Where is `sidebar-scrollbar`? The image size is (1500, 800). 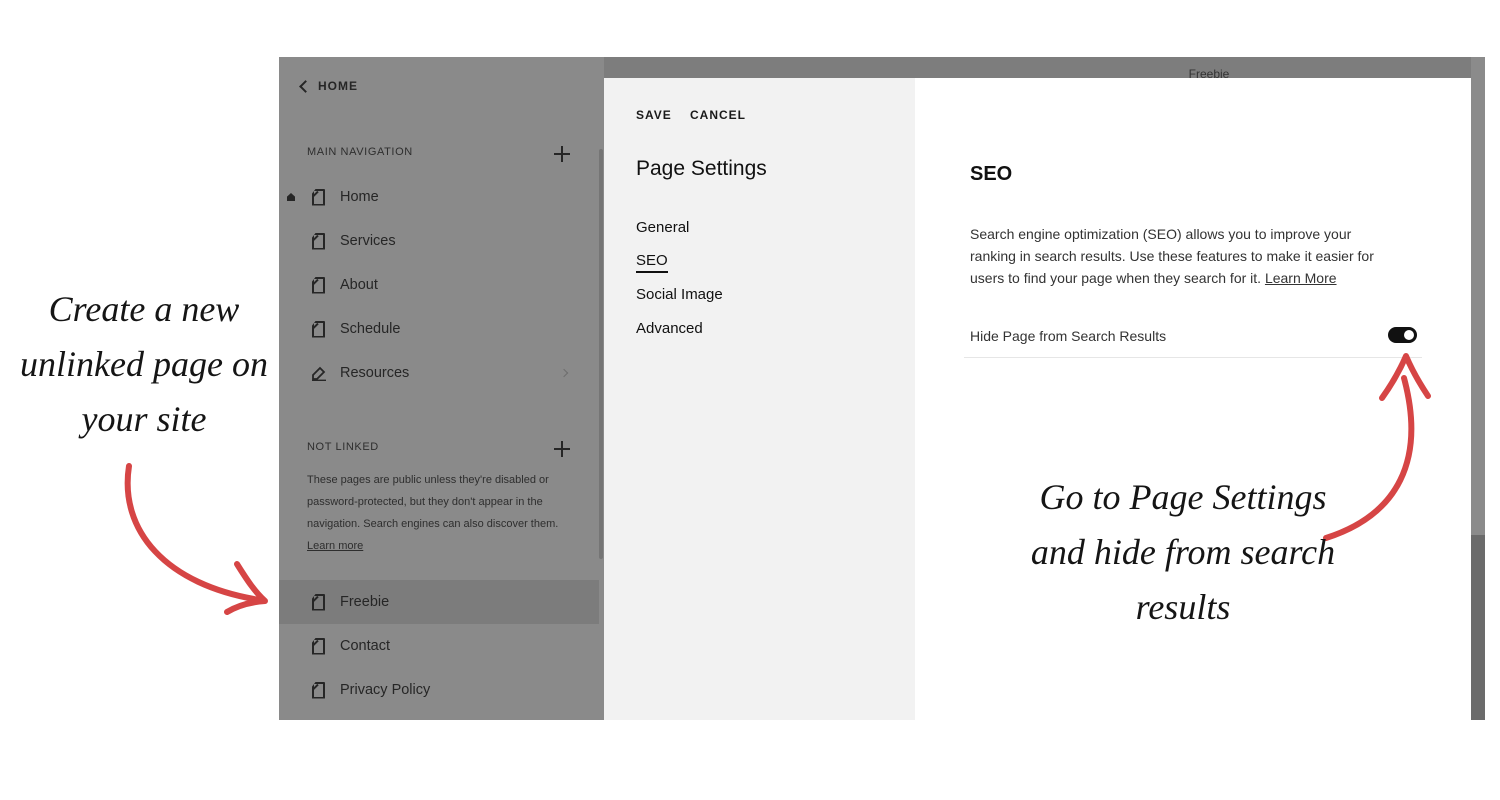 sidebar-scrollbar is located at coordinates (601, 354).